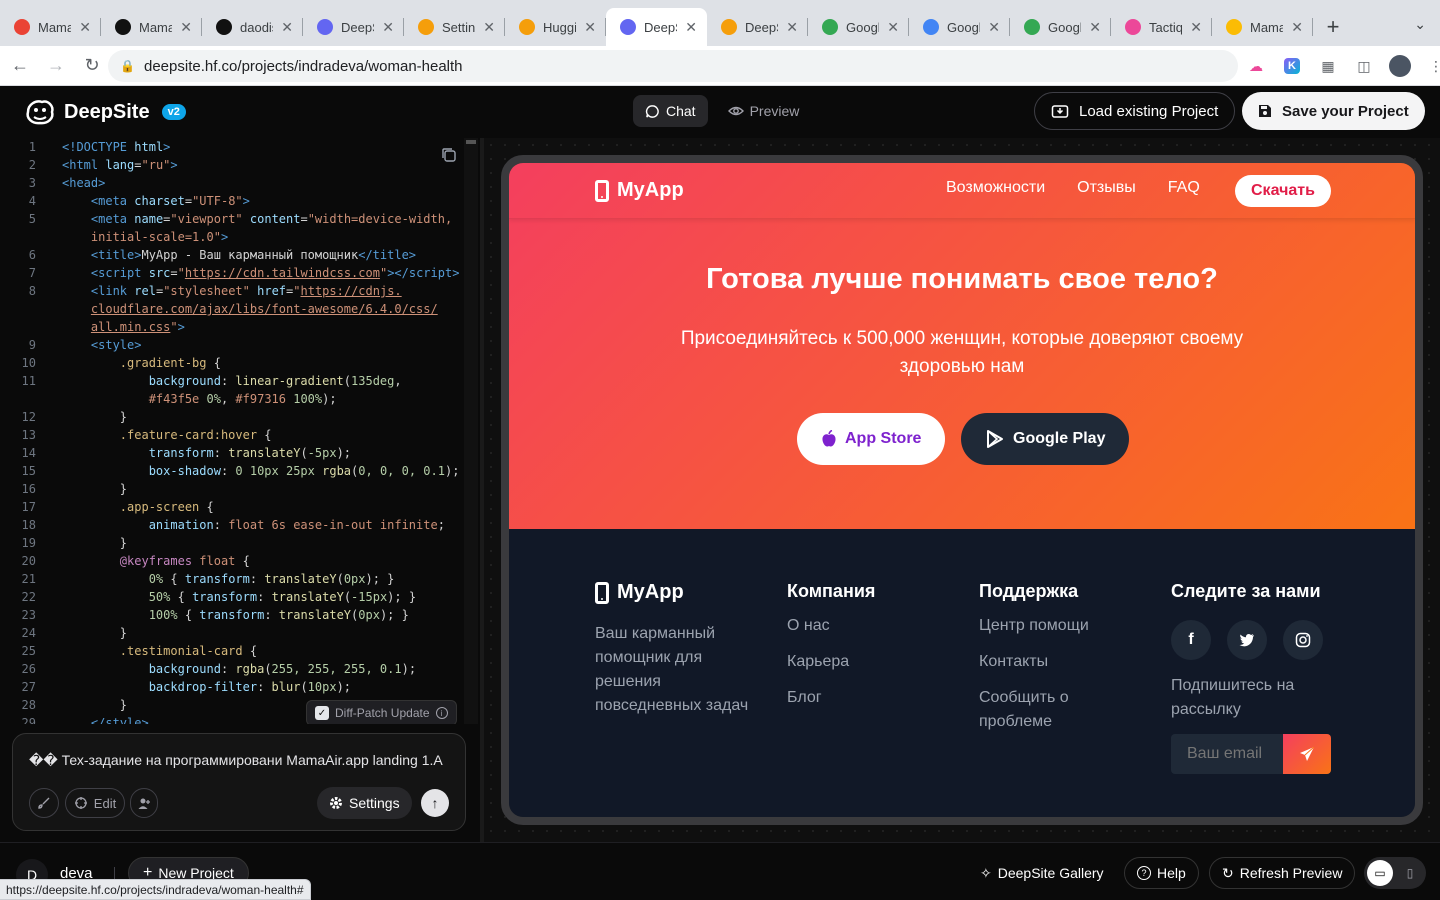  Describe the element at coordinates (1292, 66) in the screenshot. I see `k-extension-icon: K` at that location.